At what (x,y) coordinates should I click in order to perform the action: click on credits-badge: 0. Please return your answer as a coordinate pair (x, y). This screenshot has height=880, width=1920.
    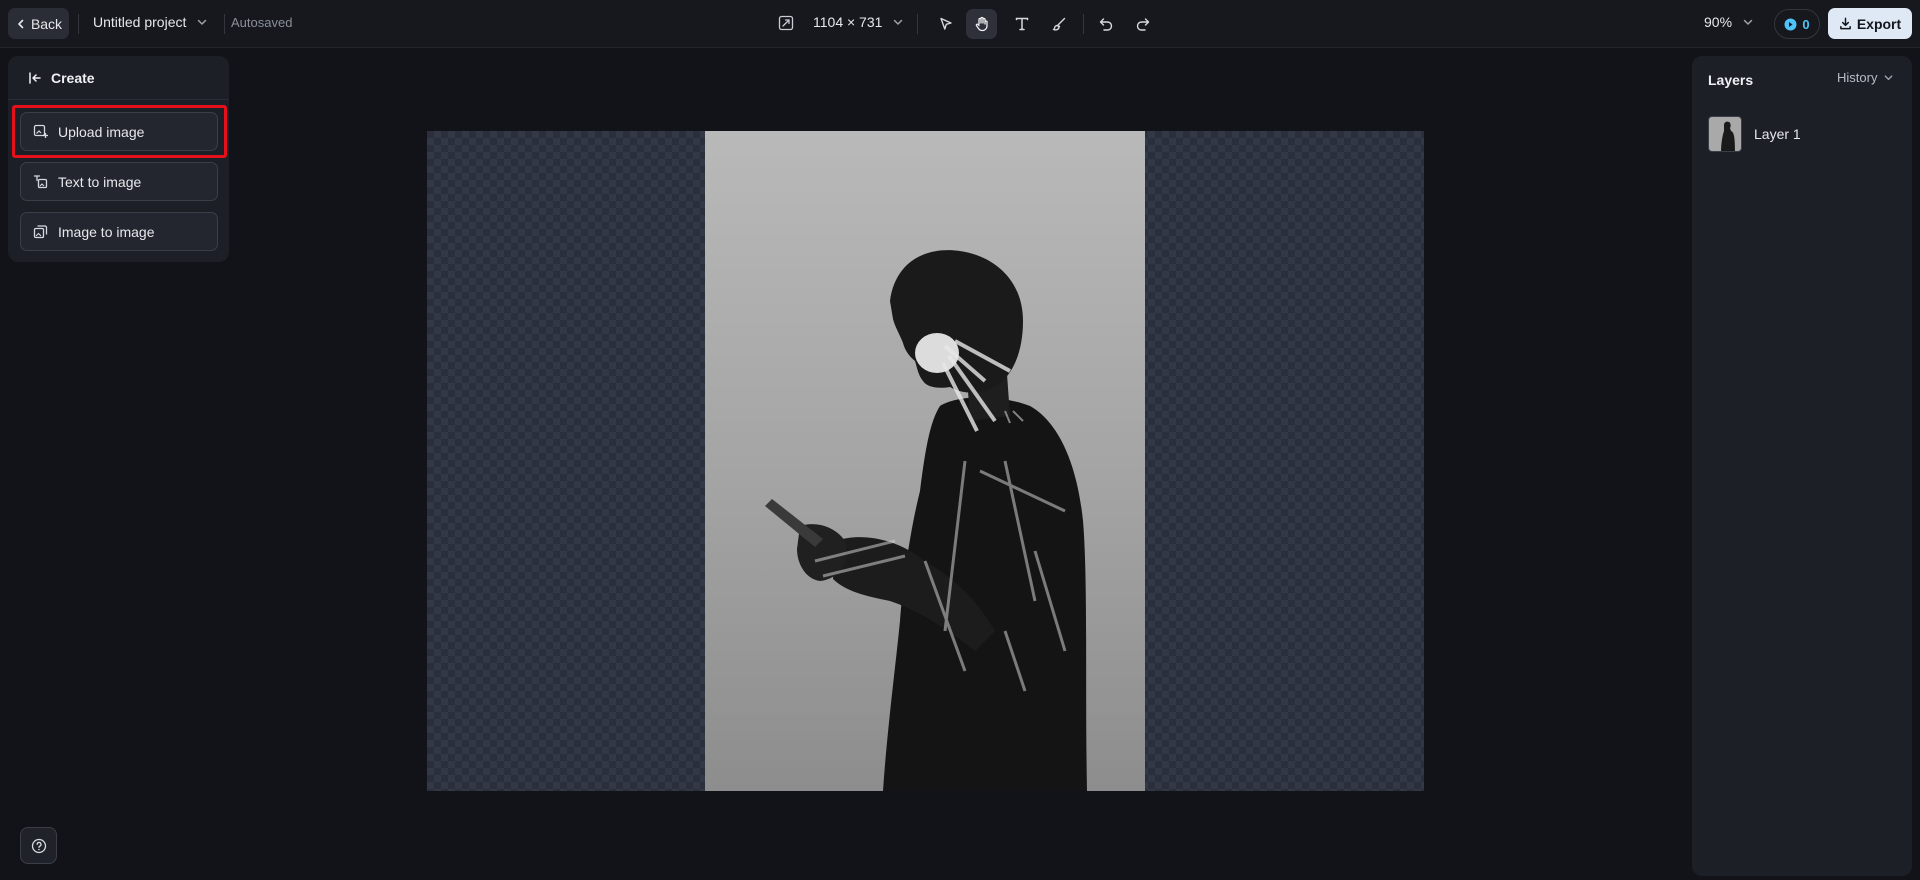
    Looking at the image, I should click on (1797, 24).